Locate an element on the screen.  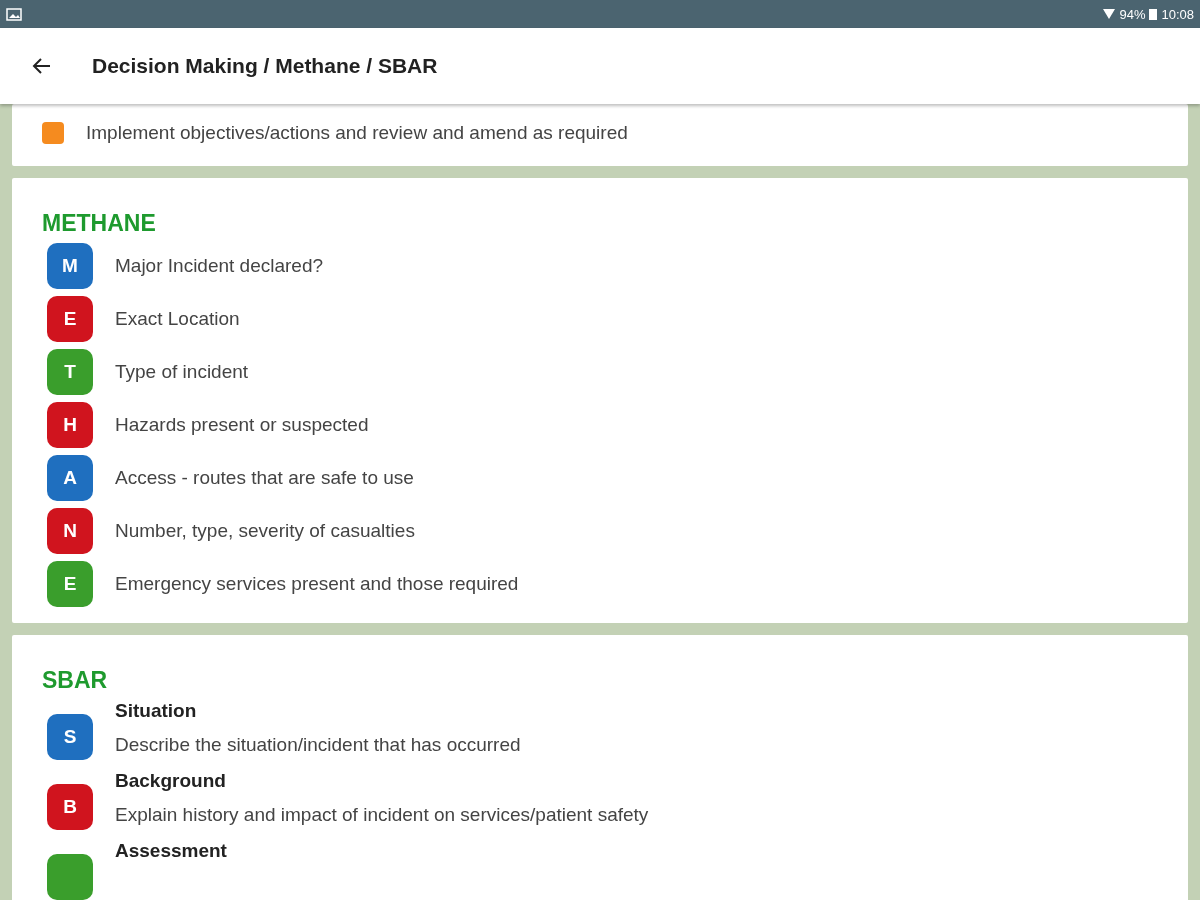
item-text: Number, type, severity of casualties is located at coordinates (265, 531).